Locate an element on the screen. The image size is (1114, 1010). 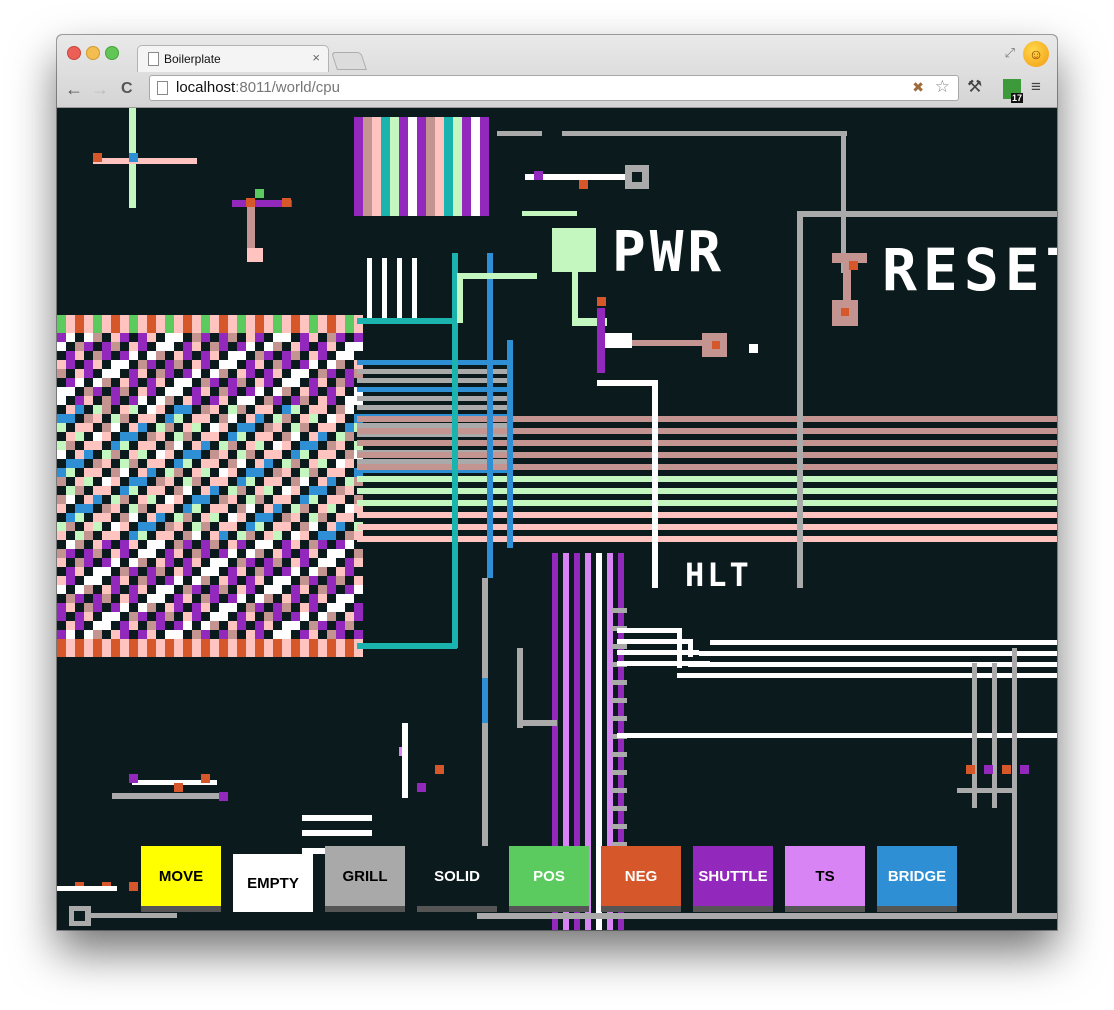
menu-icon: ≡ is located at coordinates (1036, 87).